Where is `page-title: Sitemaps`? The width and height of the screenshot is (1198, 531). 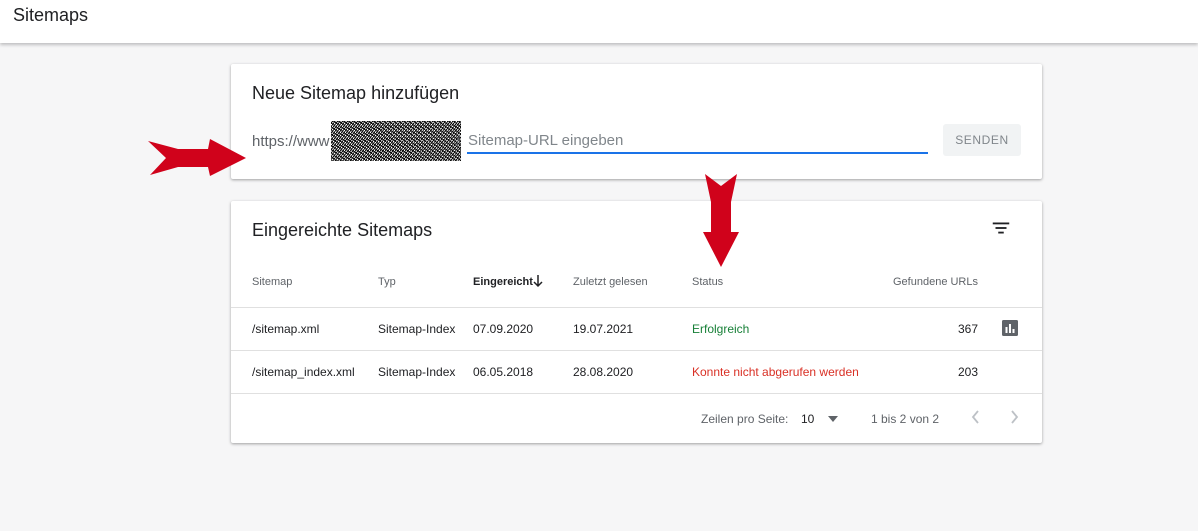 page-title: Sitemaps is located at coordinates (51, 15).